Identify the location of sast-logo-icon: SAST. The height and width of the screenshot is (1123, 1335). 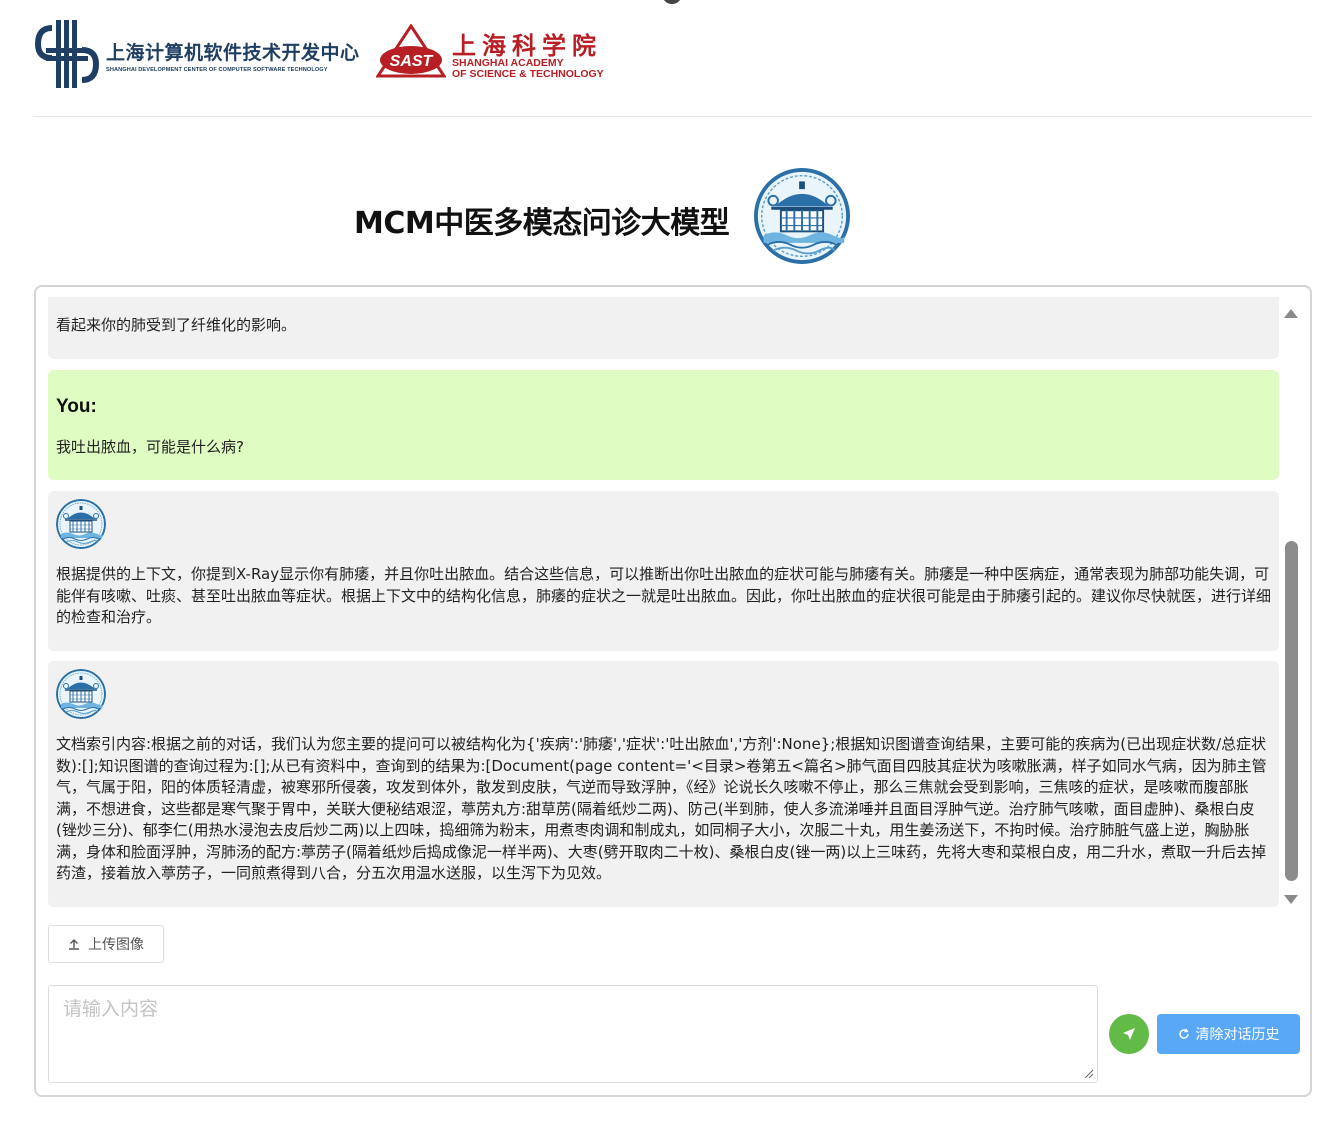
(411, 51).